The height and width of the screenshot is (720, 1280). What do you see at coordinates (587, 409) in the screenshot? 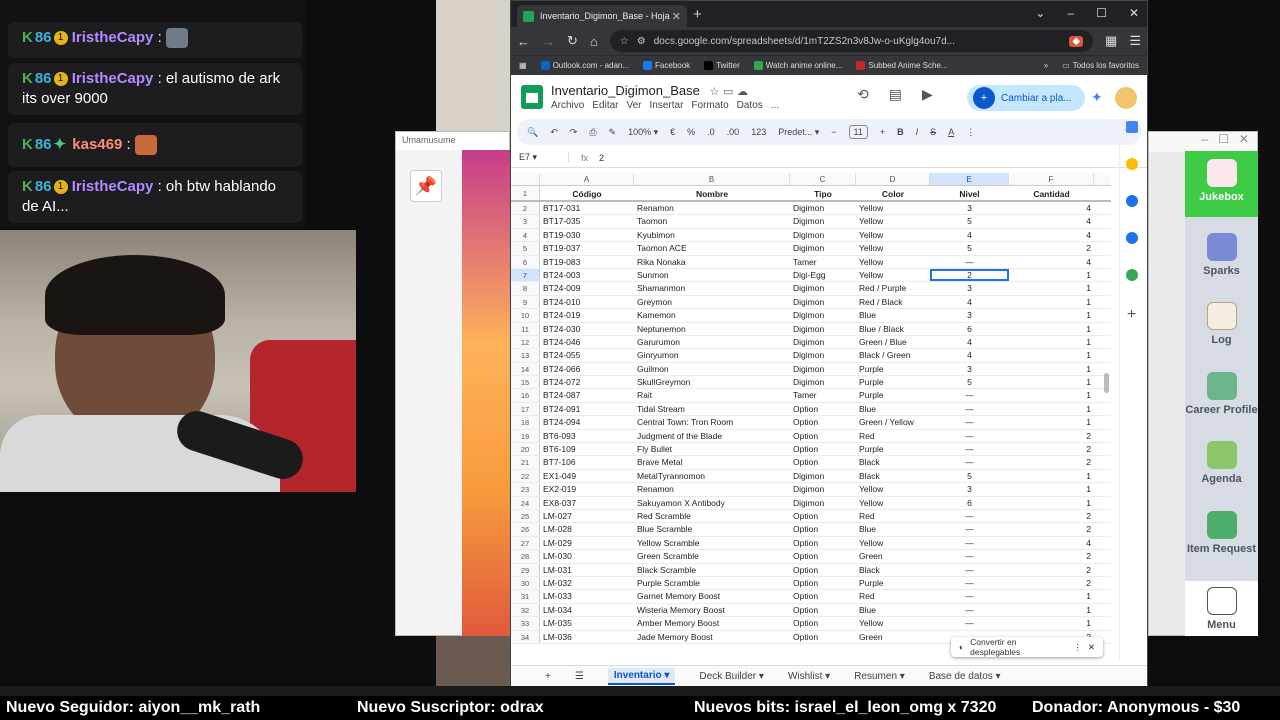
I see `table-cell: BT24-091` at bounding box center [587, 409].